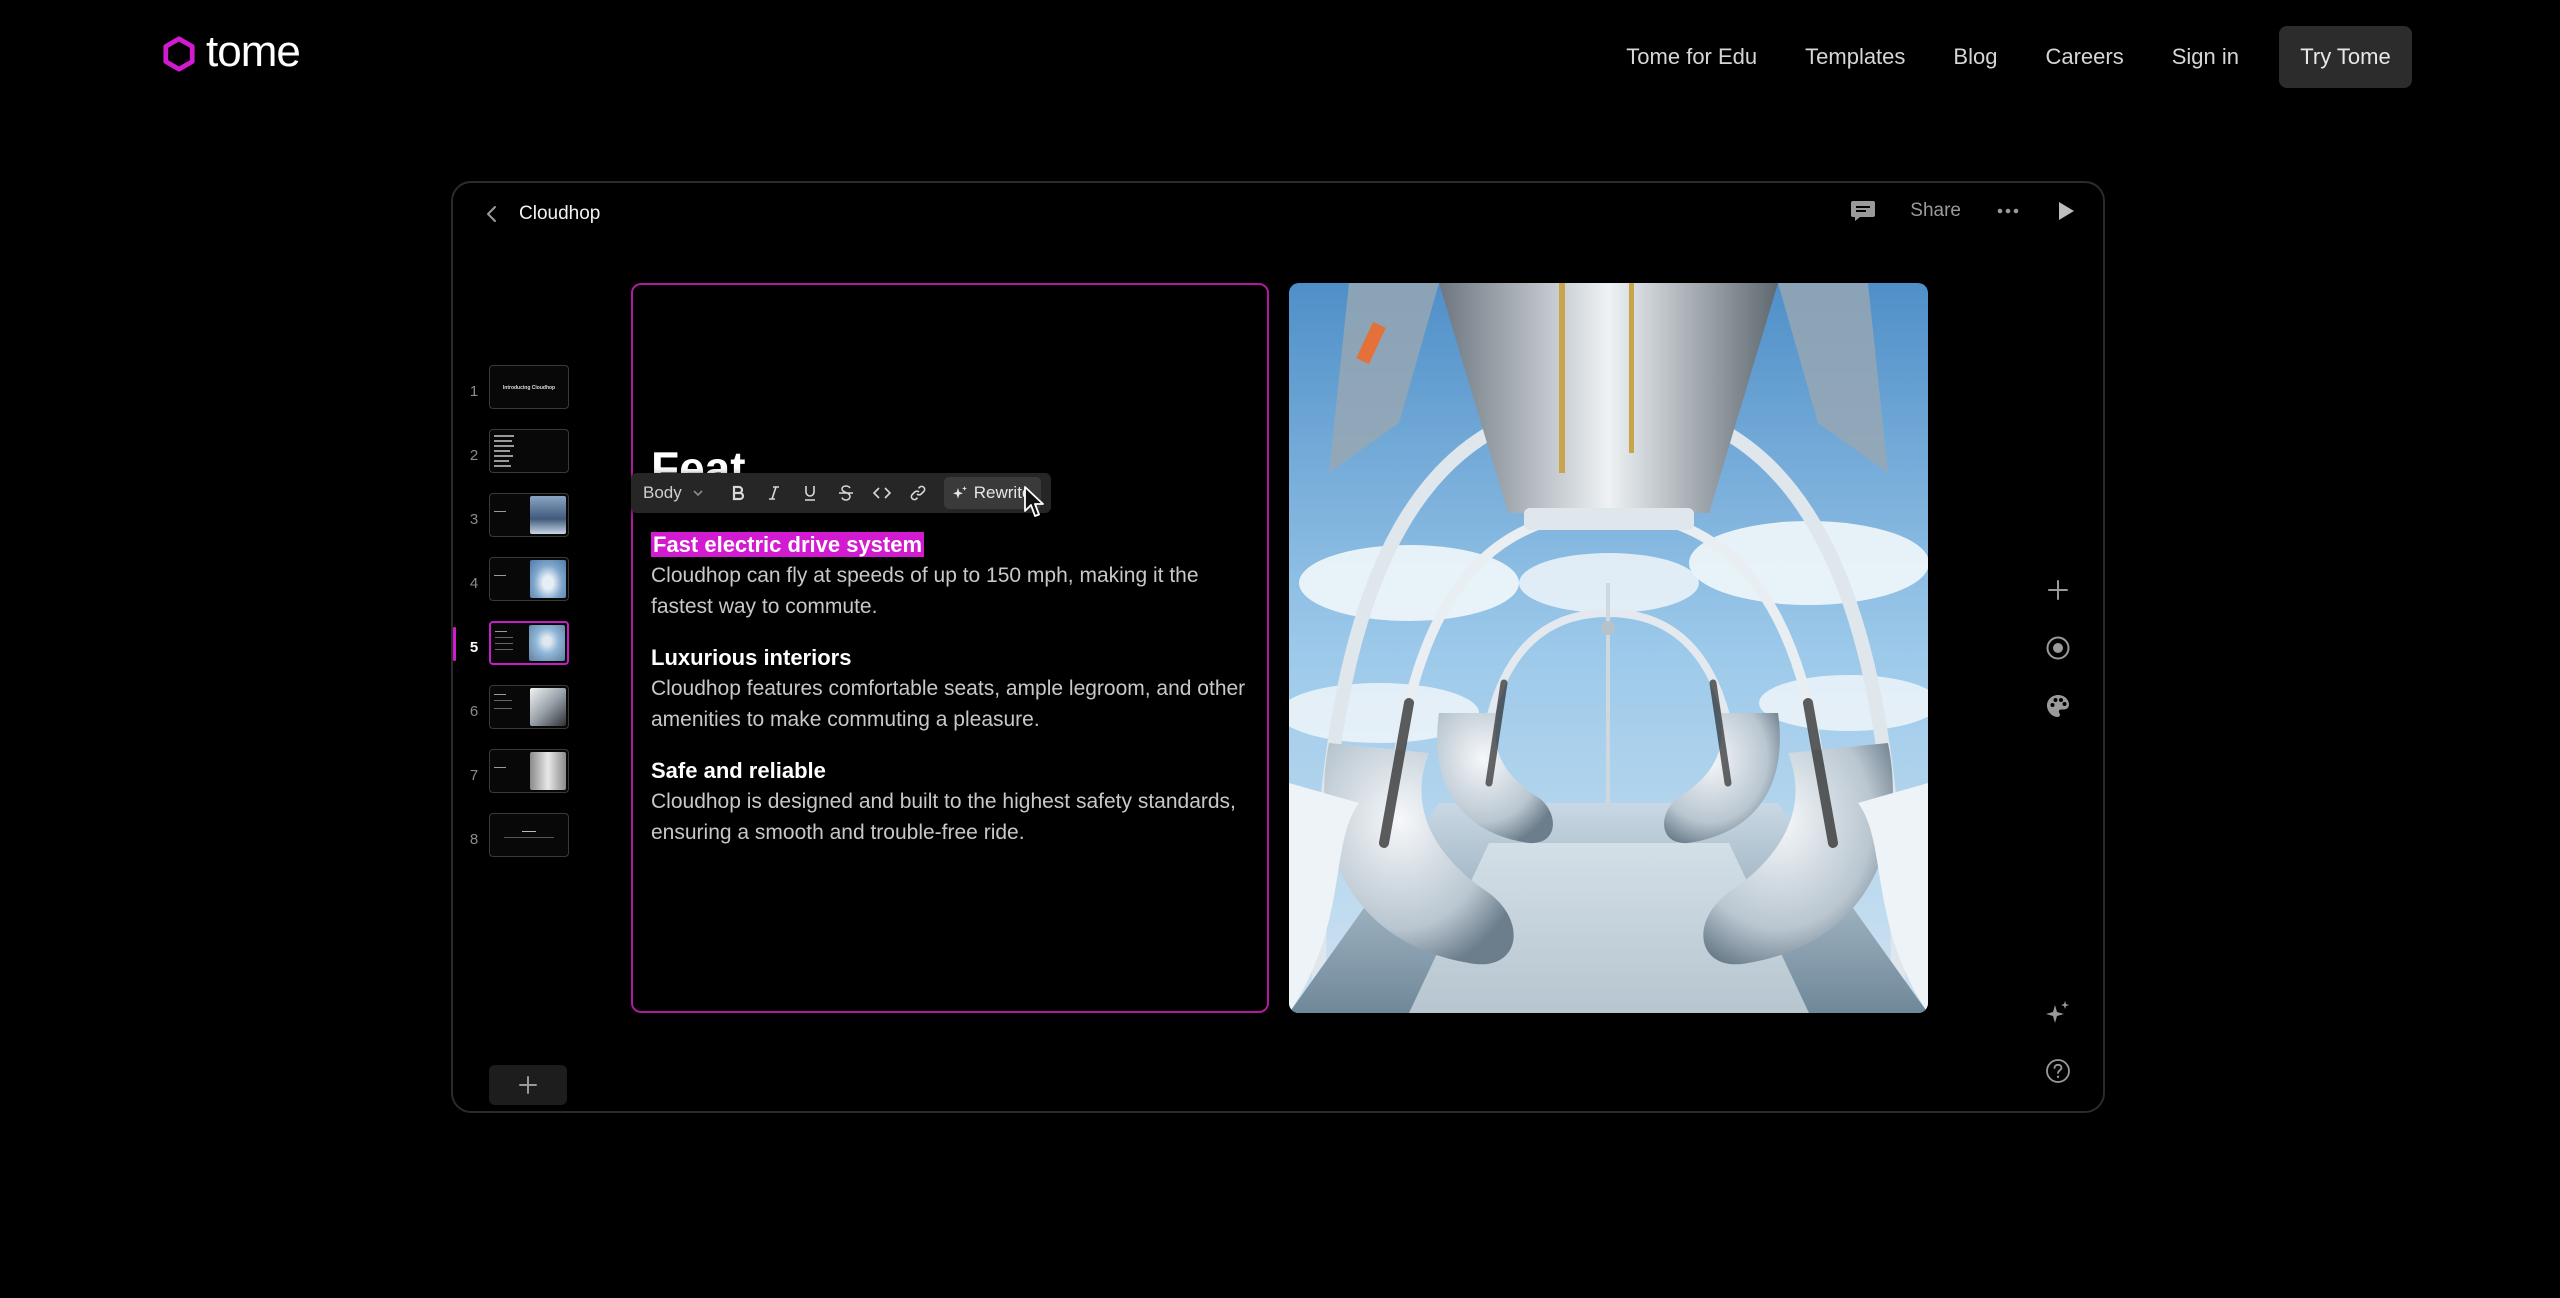  Describe the element at coordinates (179, 54) in the screenshot. I see `tome-logo-icon` at that location.